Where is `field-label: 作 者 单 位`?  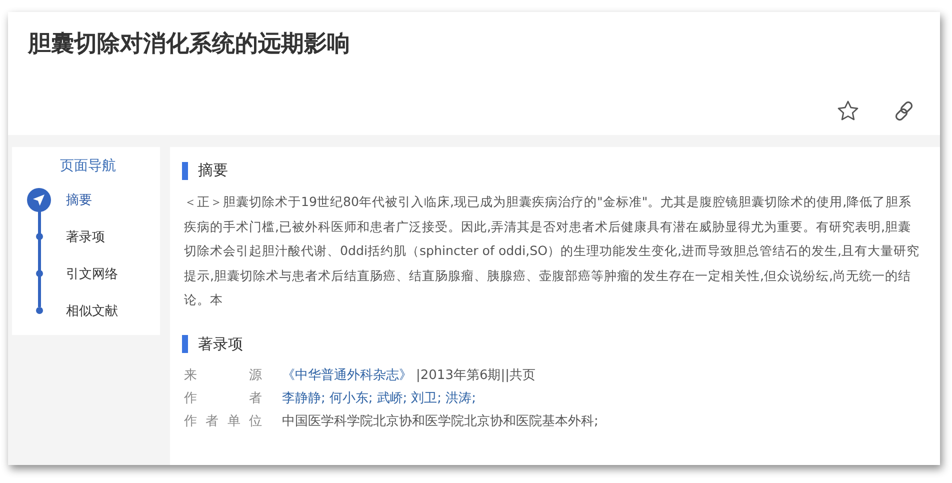
field-label: 作 者 单 位 is located at coordinates (223, 421).